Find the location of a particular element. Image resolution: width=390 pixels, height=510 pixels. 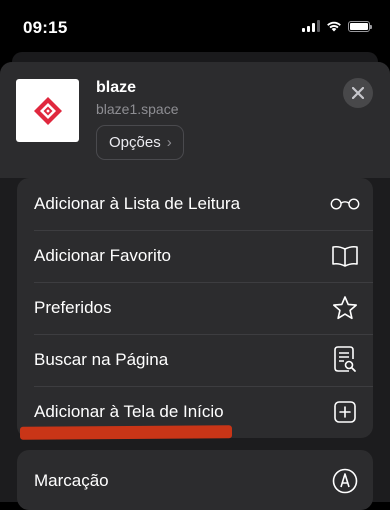

menu-item-markup: Marcação is located at coordinates (195, 480).